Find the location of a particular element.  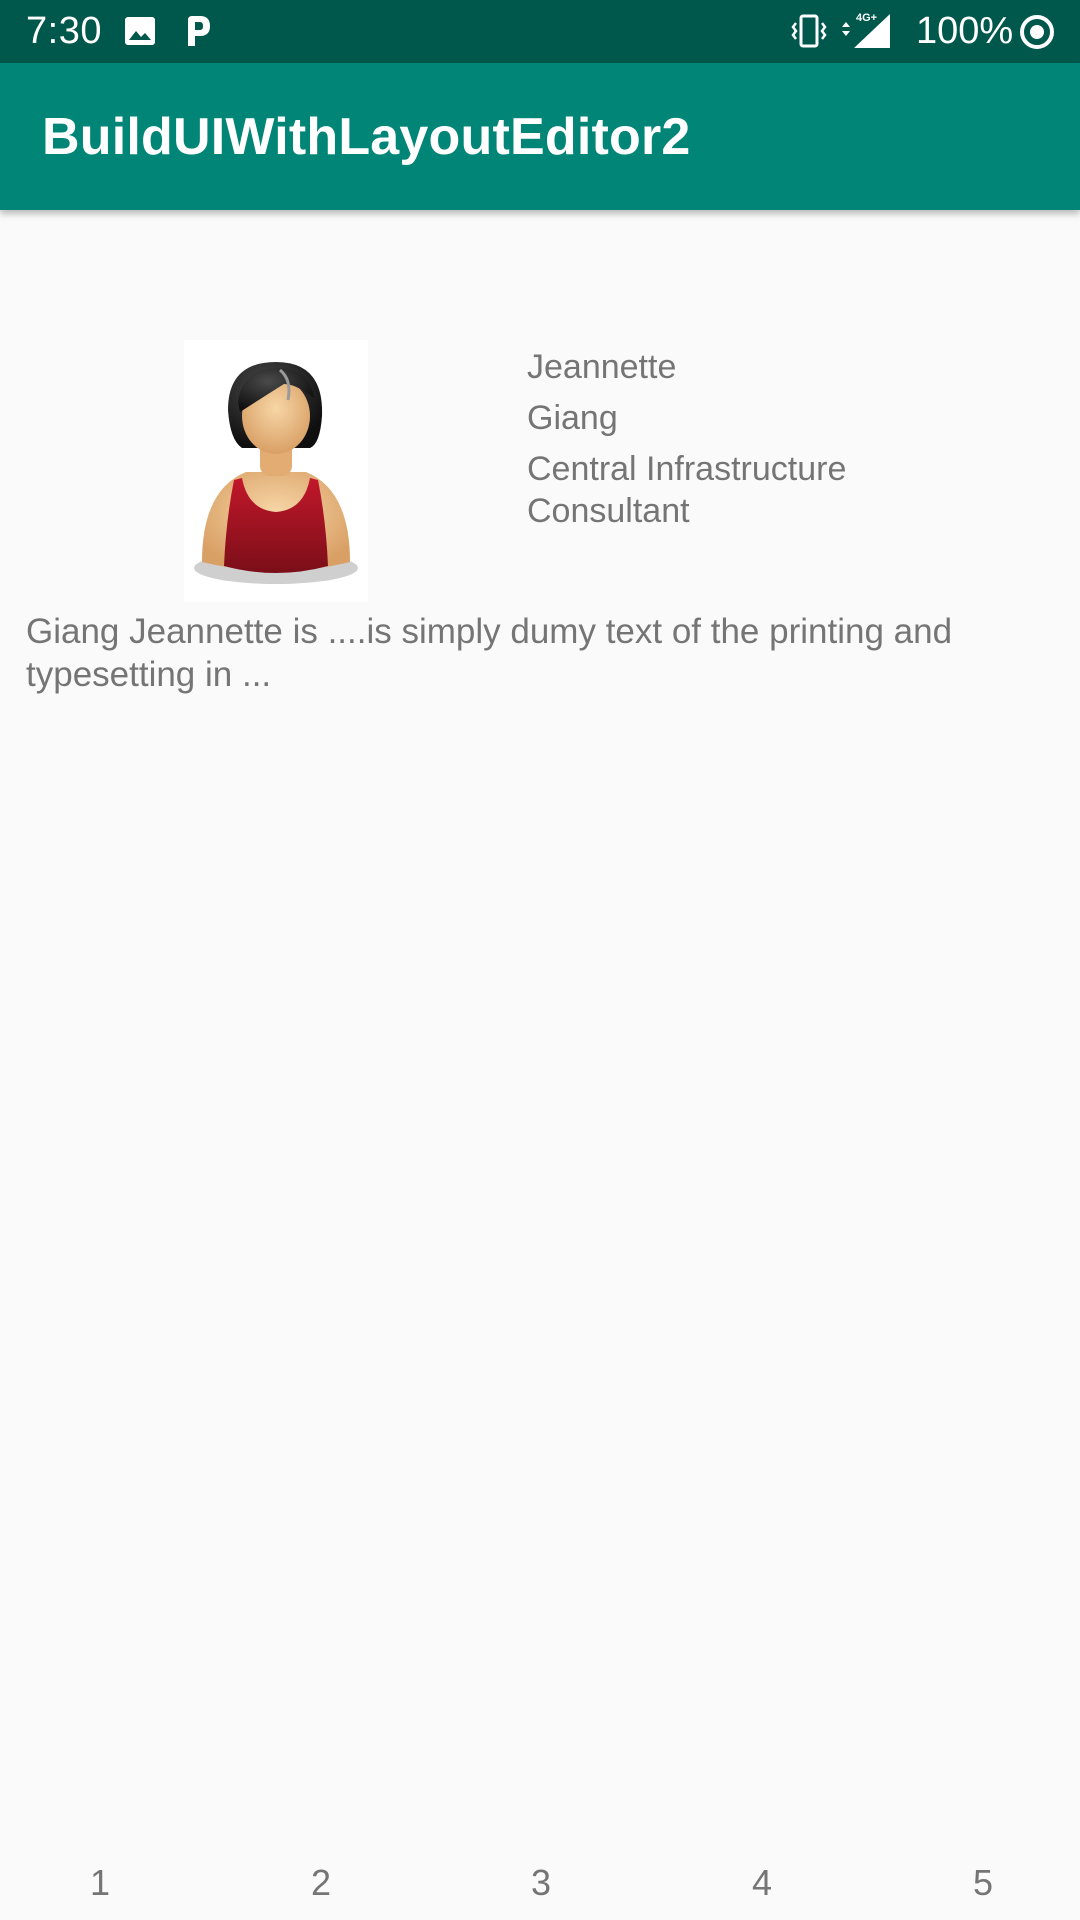

person-avatar-image is located at coordinates (276, 473).